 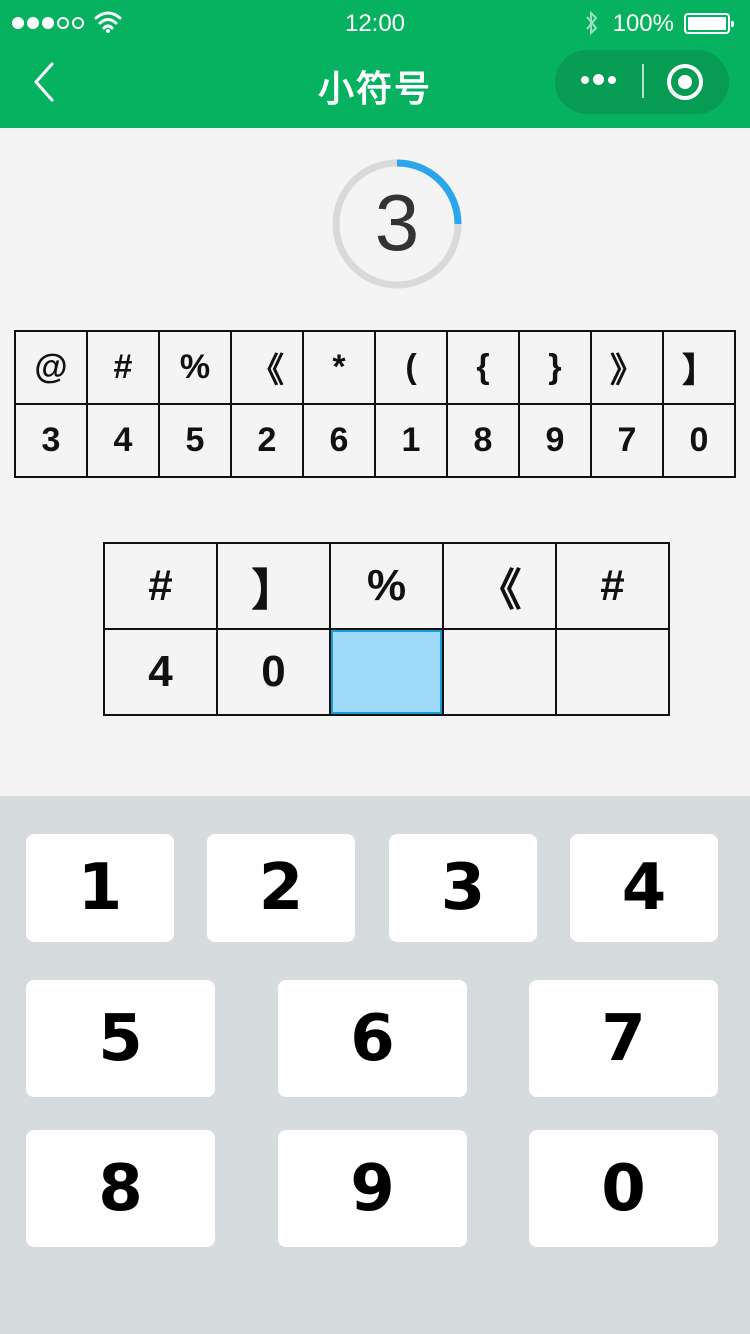 What do you see at coordinates (195, 440) in the screenshot?
I see `key-digit-cell: 5` at bounding box center [195, 440].